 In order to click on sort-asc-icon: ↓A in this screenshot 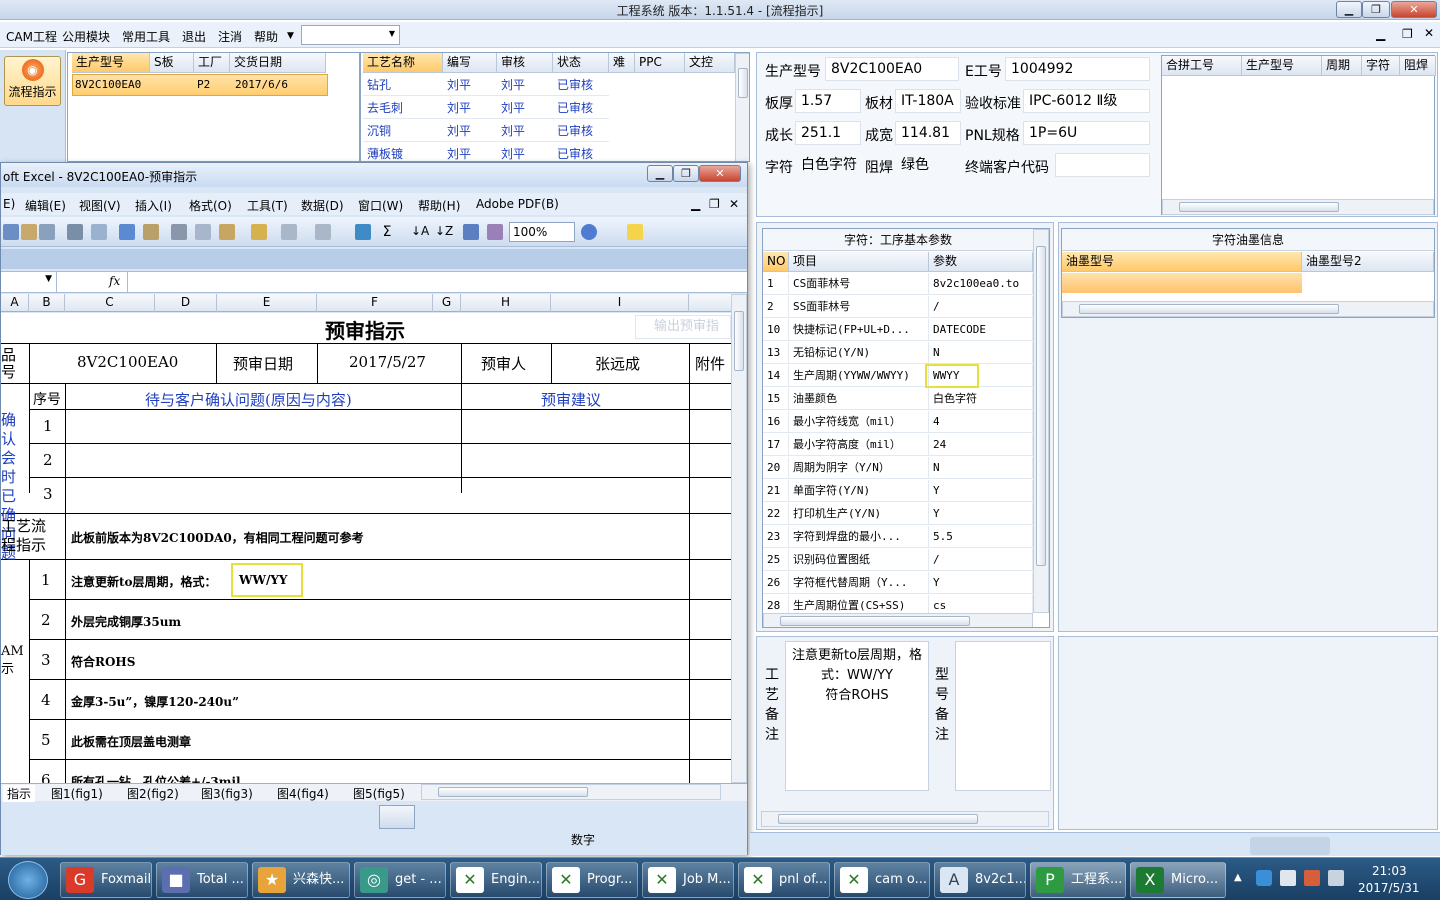, I will do `click(420, 232)`.